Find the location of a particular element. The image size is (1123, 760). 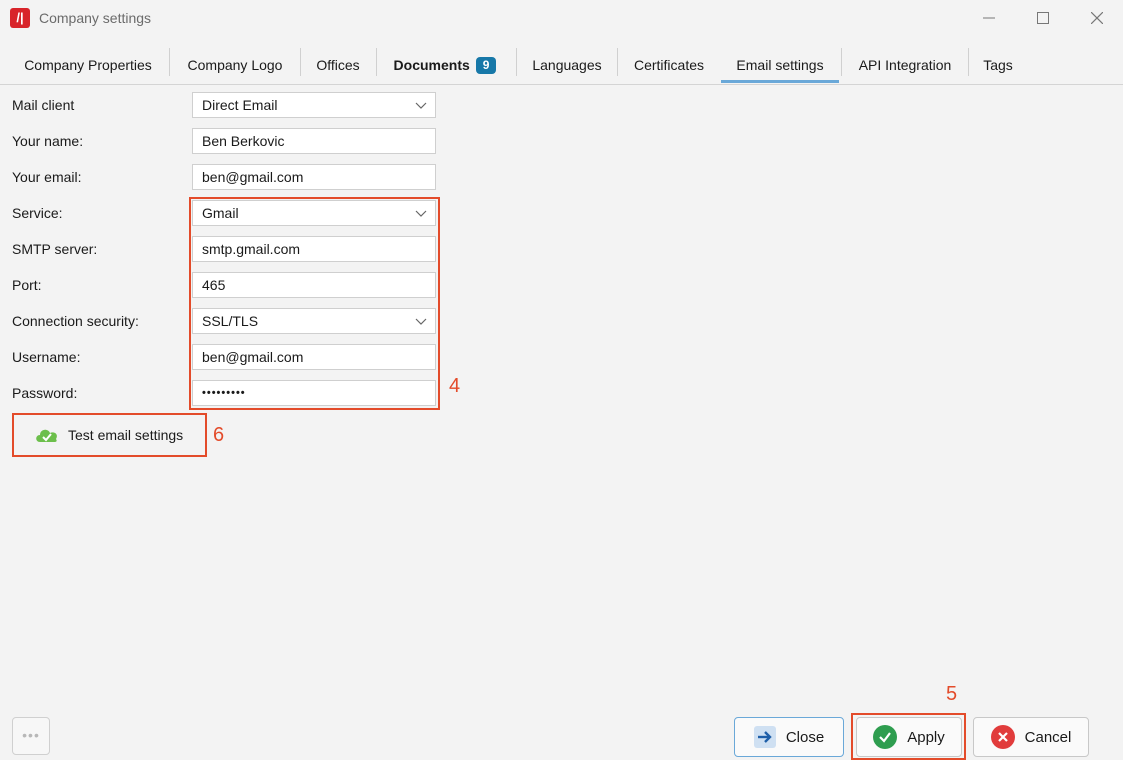

apply-button-label: Apply is located at coordinates (926, 737).